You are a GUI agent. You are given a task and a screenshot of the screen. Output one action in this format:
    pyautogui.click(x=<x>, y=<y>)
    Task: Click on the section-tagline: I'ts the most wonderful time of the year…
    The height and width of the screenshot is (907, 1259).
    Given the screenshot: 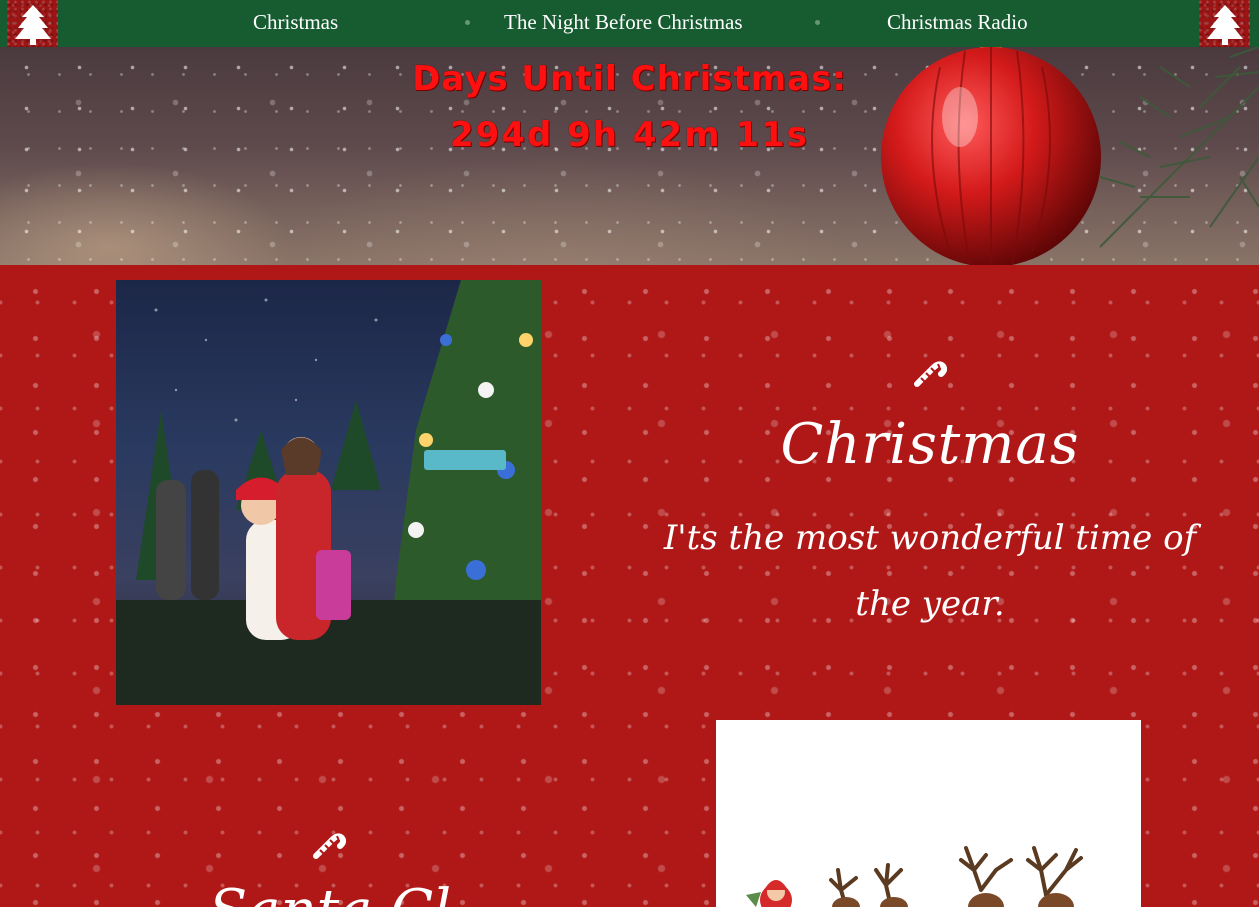 What is the action you would take?
    pyautogui.click(x=930, y=571)
    